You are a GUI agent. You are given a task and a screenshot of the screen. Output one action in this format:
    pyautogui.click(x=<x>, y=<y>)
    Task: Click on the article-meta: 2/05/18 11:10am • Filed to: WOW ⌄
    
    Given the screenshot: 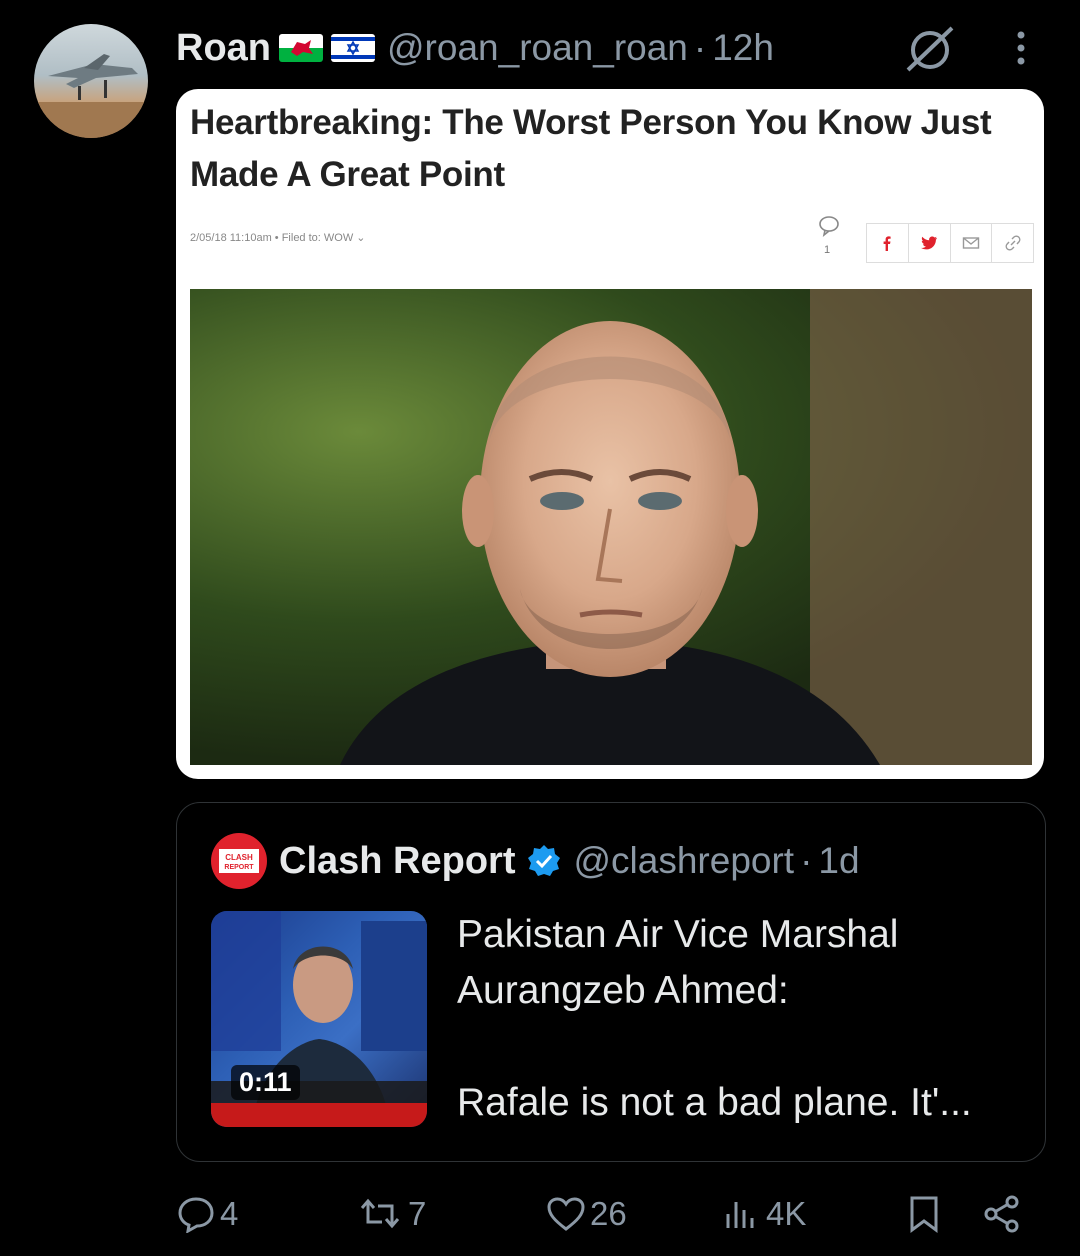 What is the action you would take?
    pyautogui.click(x=278, y=238)
    